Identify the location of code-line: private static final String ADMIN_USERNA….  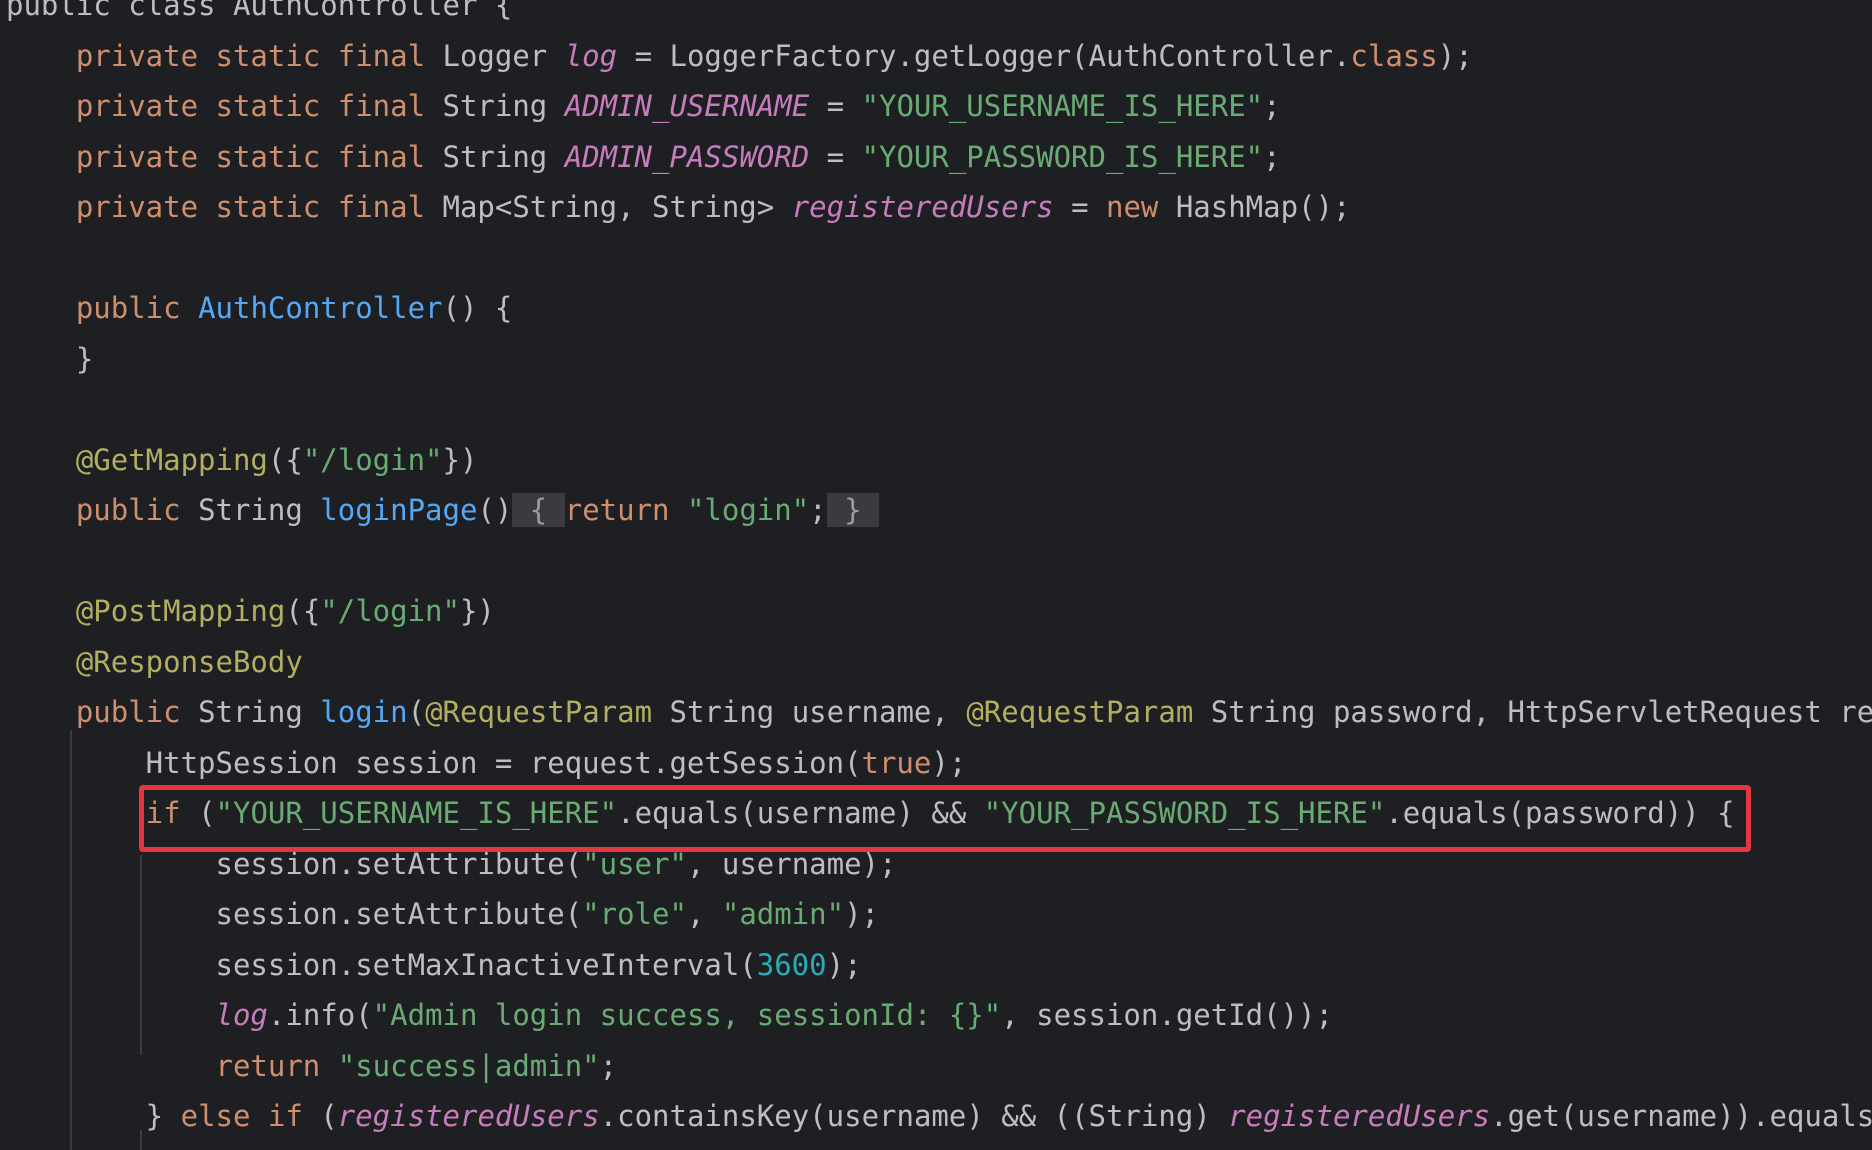
(643, 106).